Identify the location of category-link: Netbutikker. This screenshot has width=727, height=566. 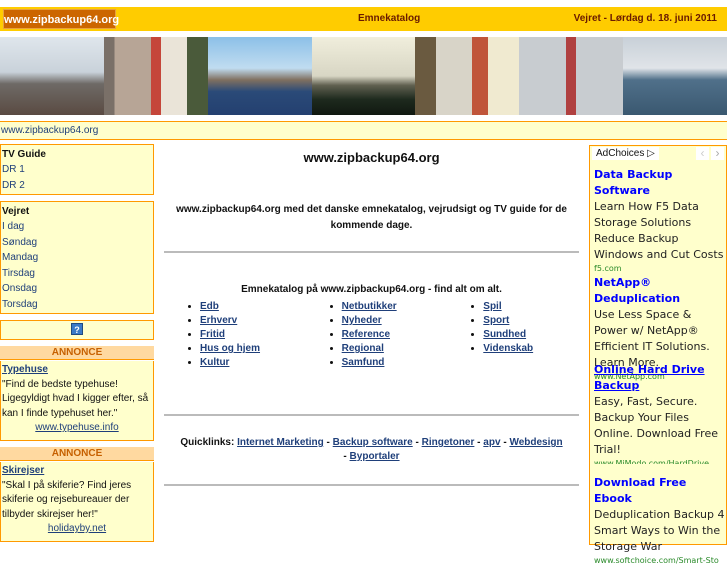
(369, 306).